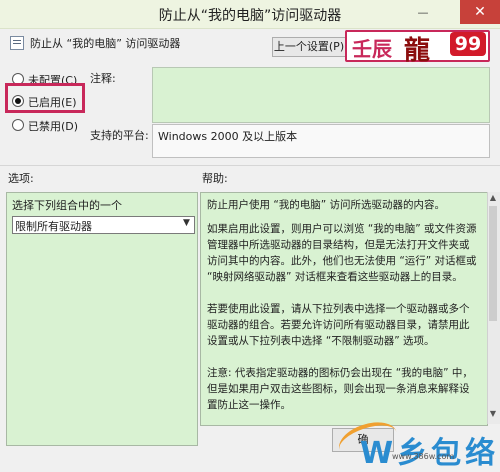 This screenshot has height=472, width=500. Describe the element at coordinates (468, 44) in the screenshot. I see `watermark-logo-number: 99` at that location.